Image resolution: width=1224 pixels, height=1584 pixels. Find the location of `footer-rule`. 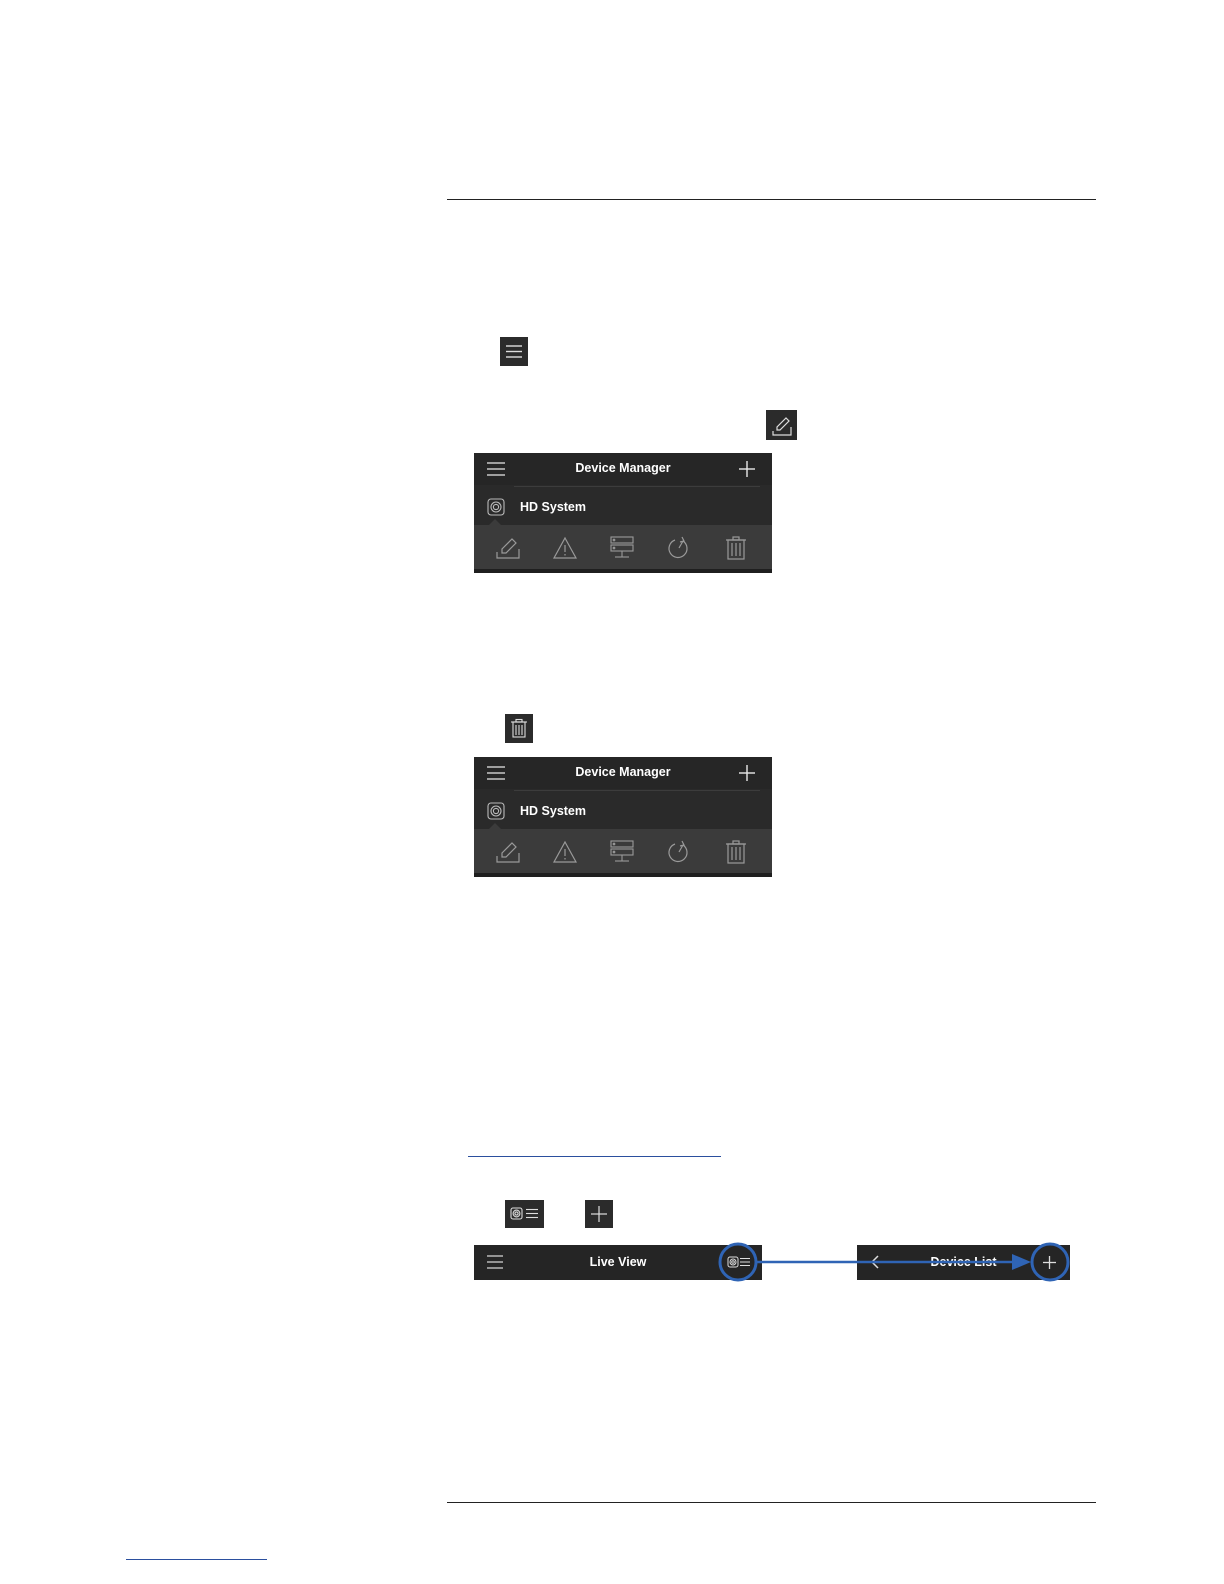

footer-rule is located at coordinates (771, 1502).